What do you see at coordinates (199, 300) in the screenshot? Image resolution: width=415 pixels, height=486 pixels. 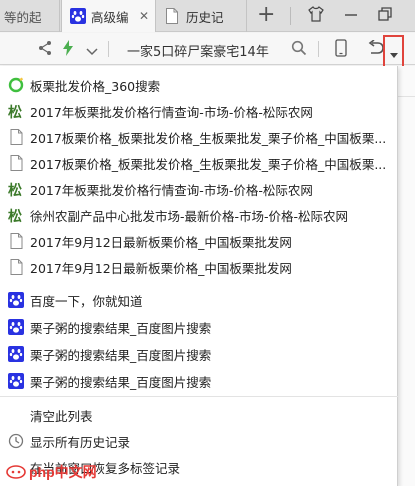 I see `menu-item: 百度一下，你就知道` at bounding box center [199, 300].